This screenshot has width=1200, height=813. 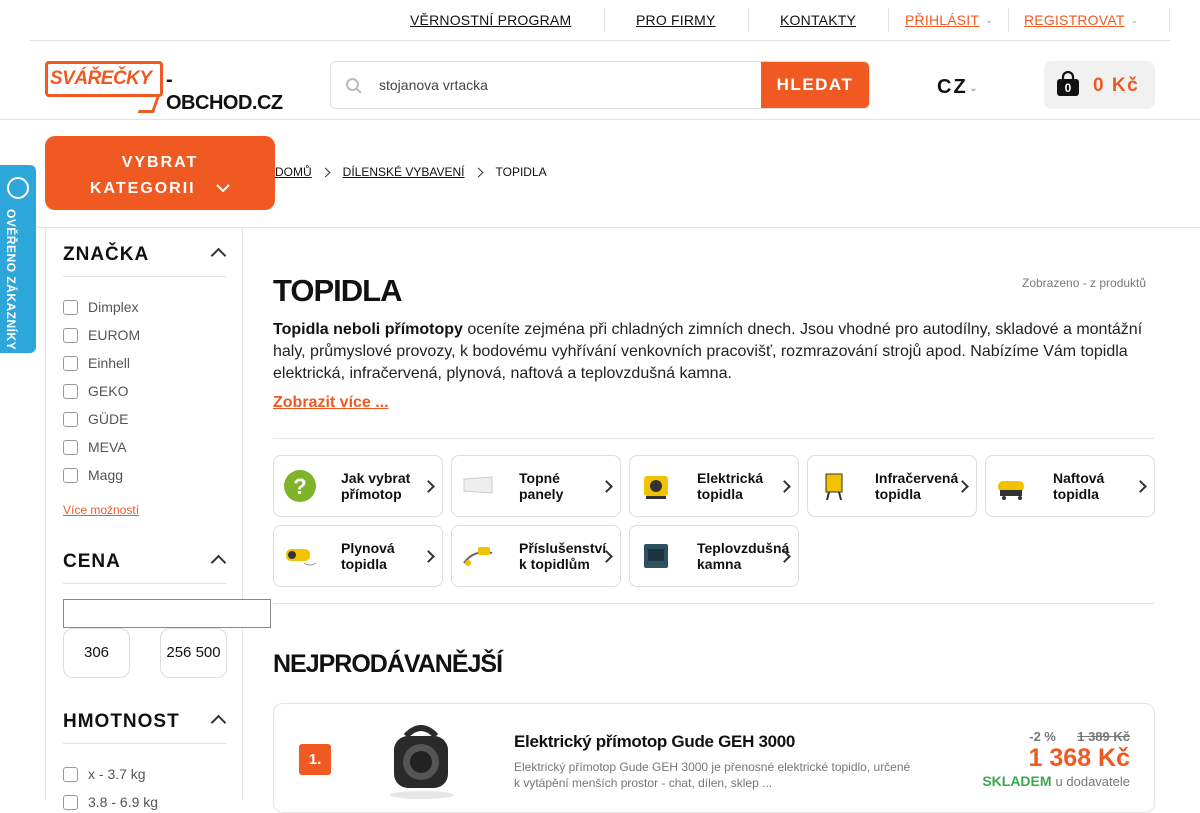 What do you see at coordinates (293, 172) in the screenshot?
I see `breadcrumb-home: DOMŮ` at bounding box center [293, 172].